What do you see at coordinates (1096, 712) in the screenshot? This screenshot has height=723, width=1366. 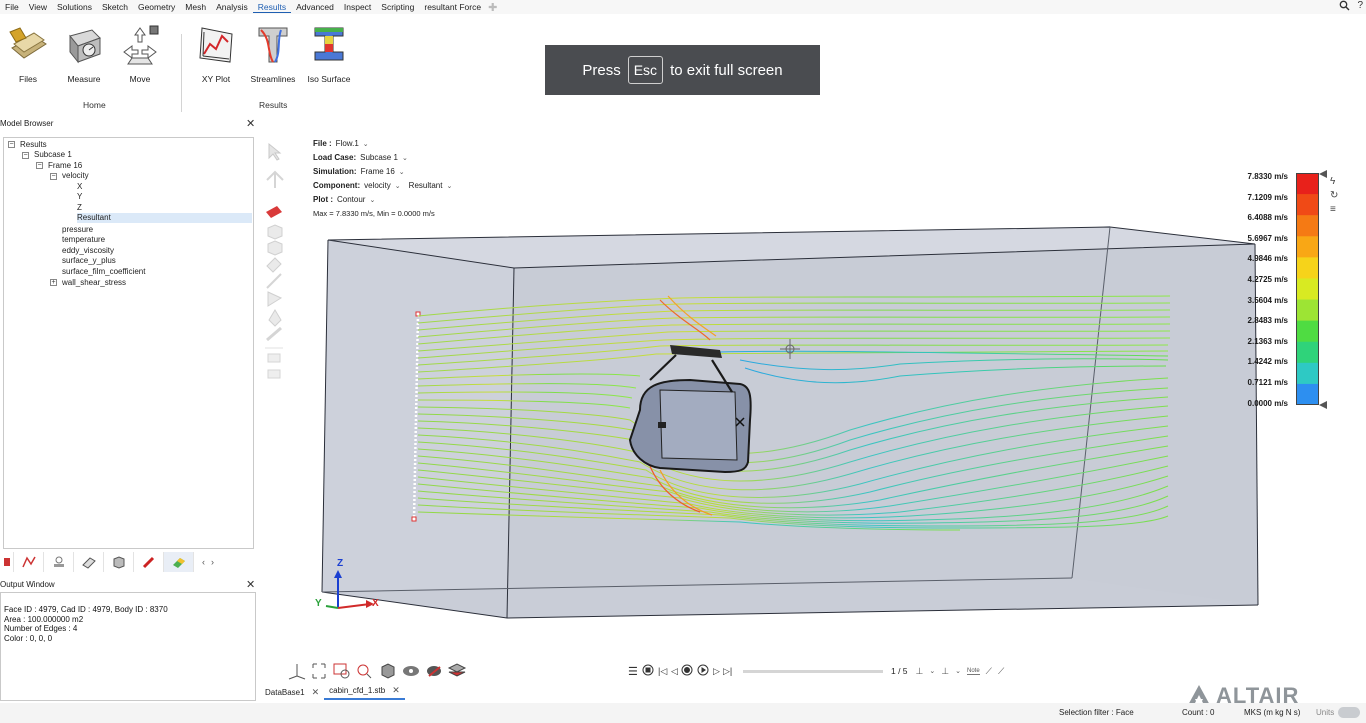 I see `selection-filter-status: Selection filter : Face` at bounding box center [1096, 712].